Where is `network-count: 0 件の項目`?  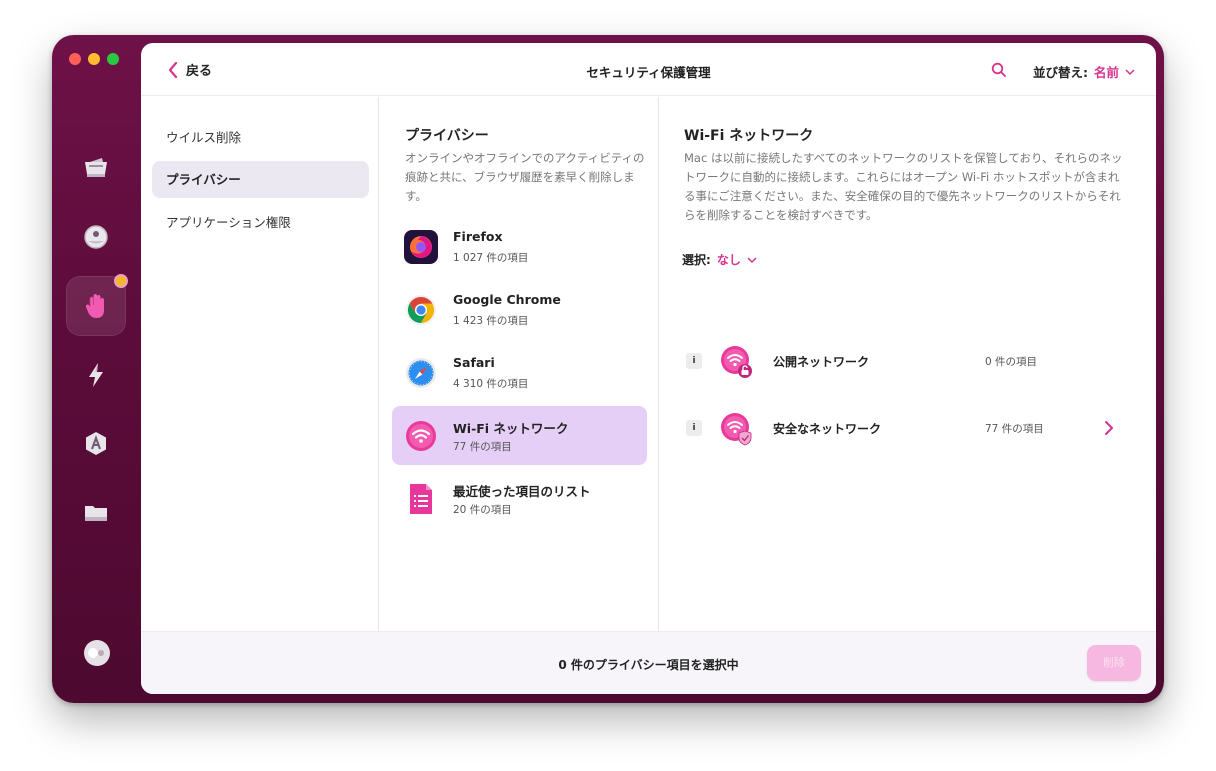 network-count: 0 件の項目 is located at coordinates (1011, 362).